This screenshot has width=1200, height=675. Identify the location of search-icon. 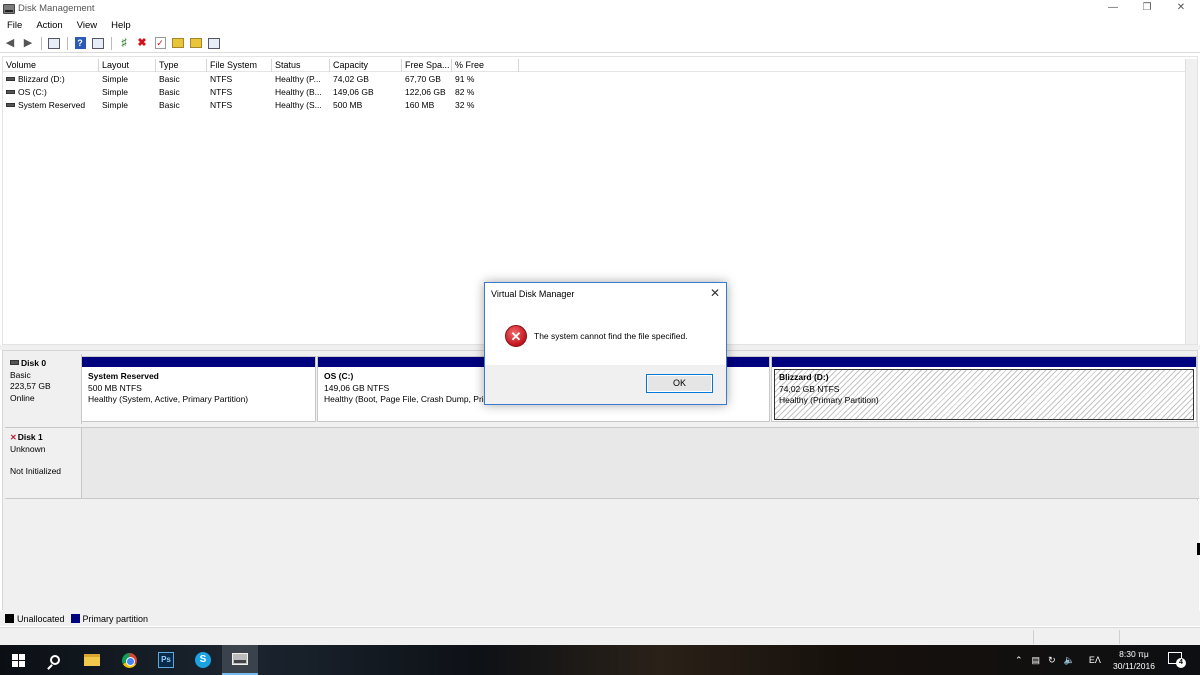
(55, 660).